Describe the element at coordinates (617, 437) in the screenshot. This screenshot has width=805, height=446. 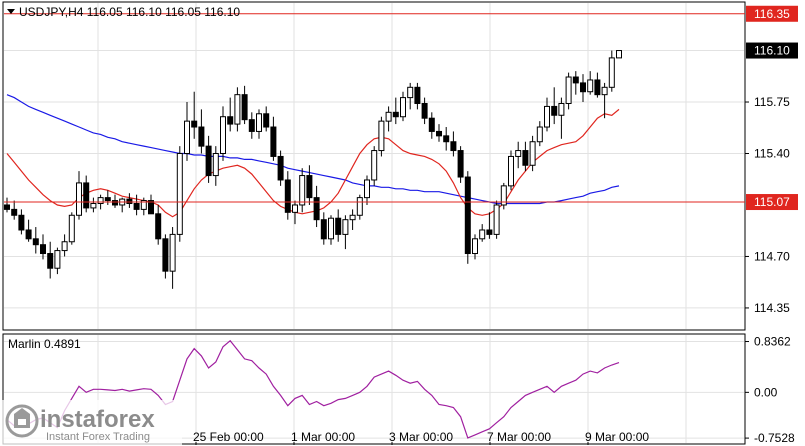
I see `x-tick-label: 9 Mar 00:00` at that location.